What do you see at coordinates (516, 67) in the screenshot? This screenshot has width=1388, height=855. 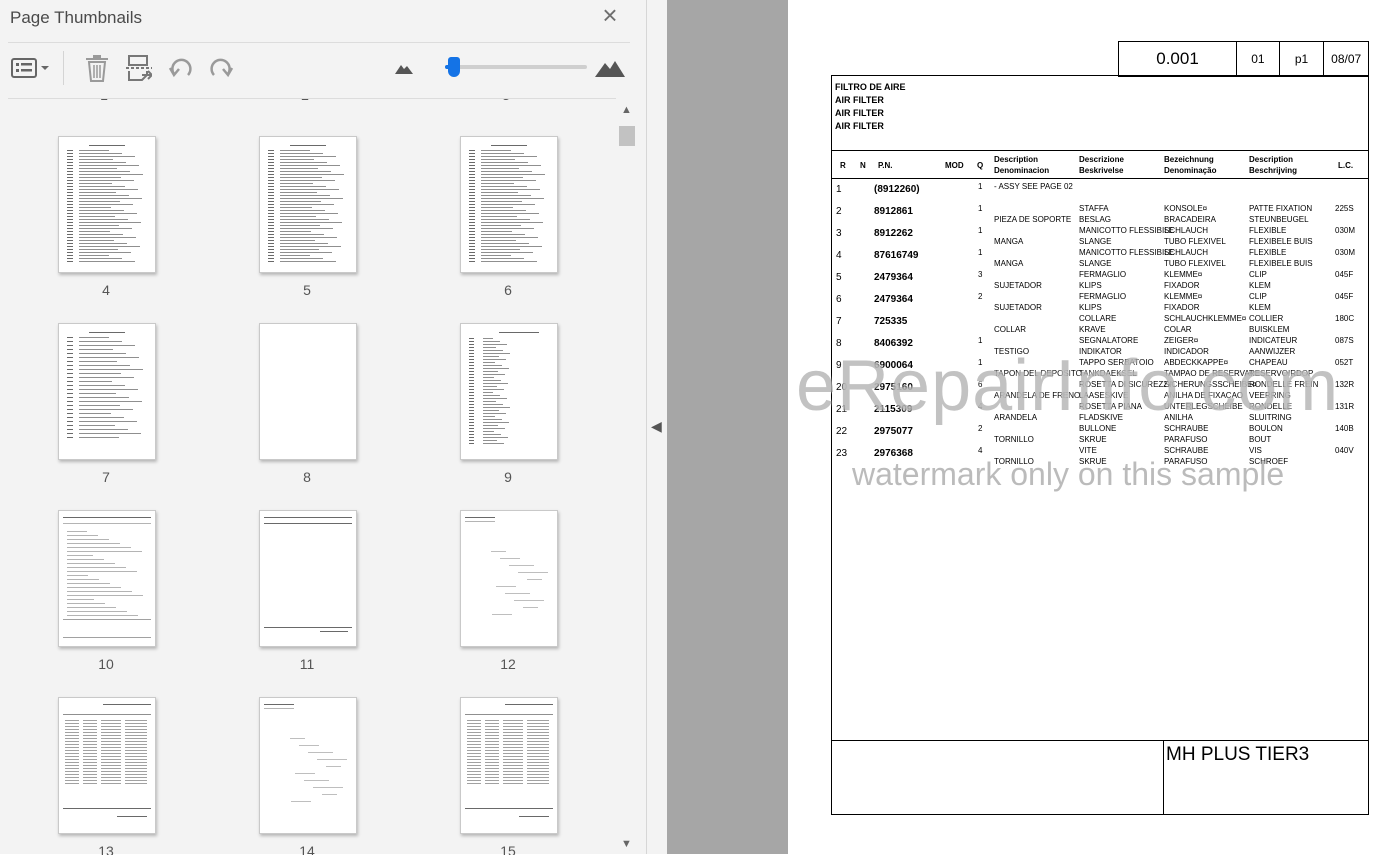 I see `thumbnail-size-slider` at bounding box center [516, 67].